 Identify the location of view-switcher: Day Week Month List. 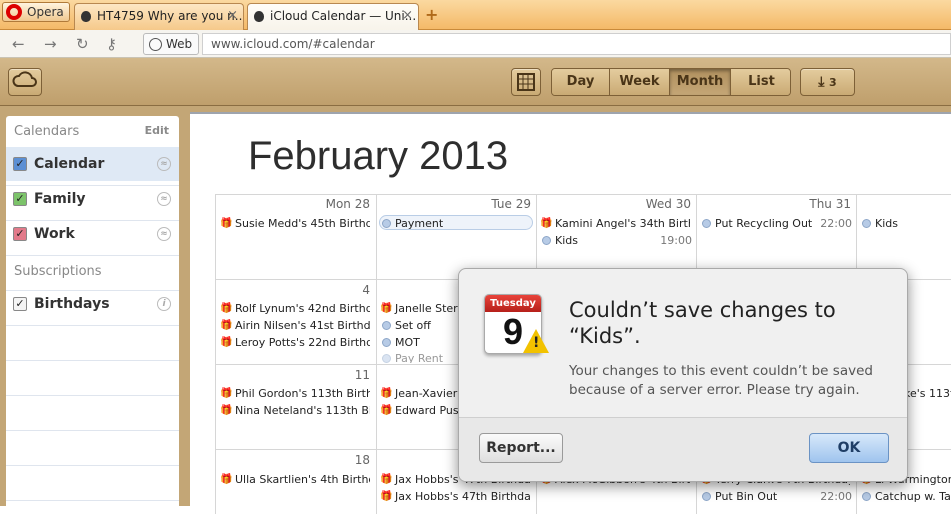
(671, 82).